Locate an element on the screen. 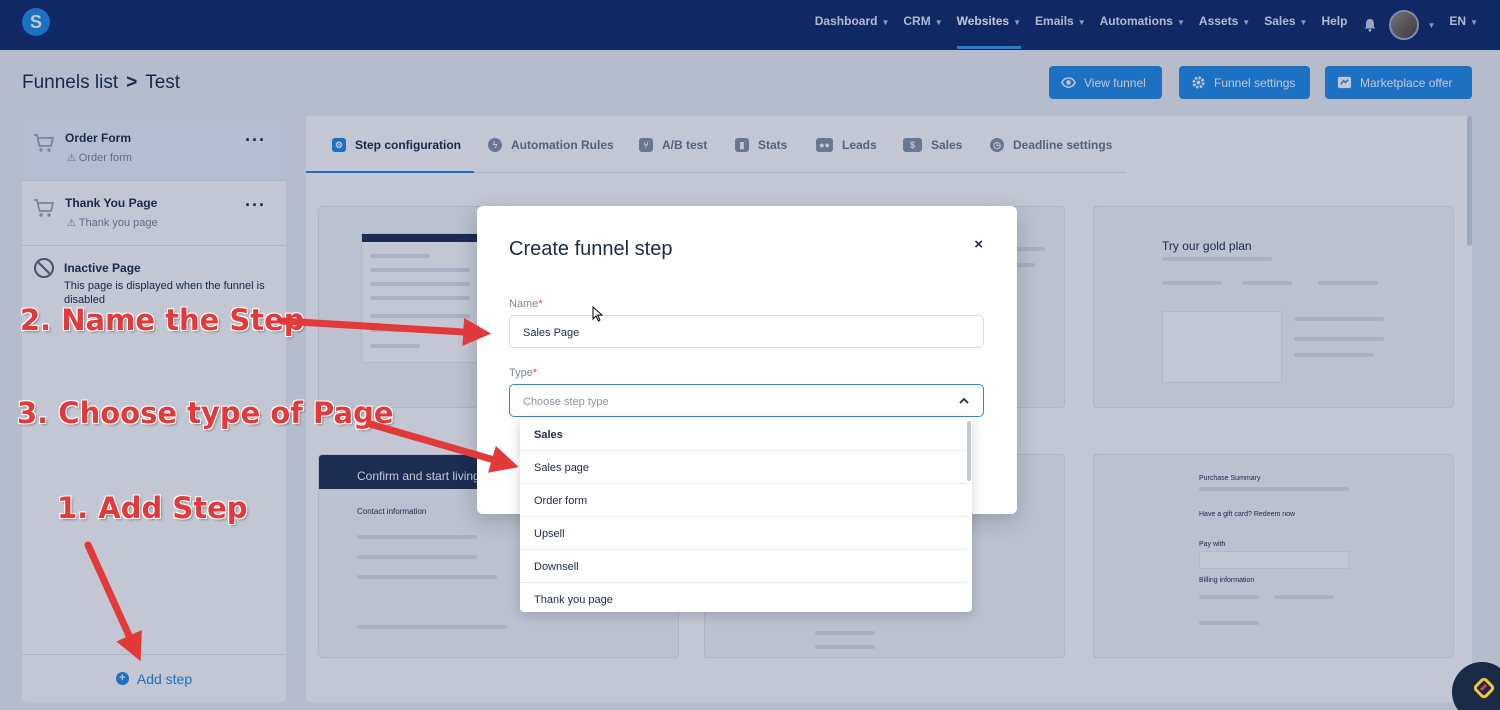 The width and height of the screenshot is (1500, 710). annotation-choose-type: 3. Choose type of Page is located at coordinates (205, 413).